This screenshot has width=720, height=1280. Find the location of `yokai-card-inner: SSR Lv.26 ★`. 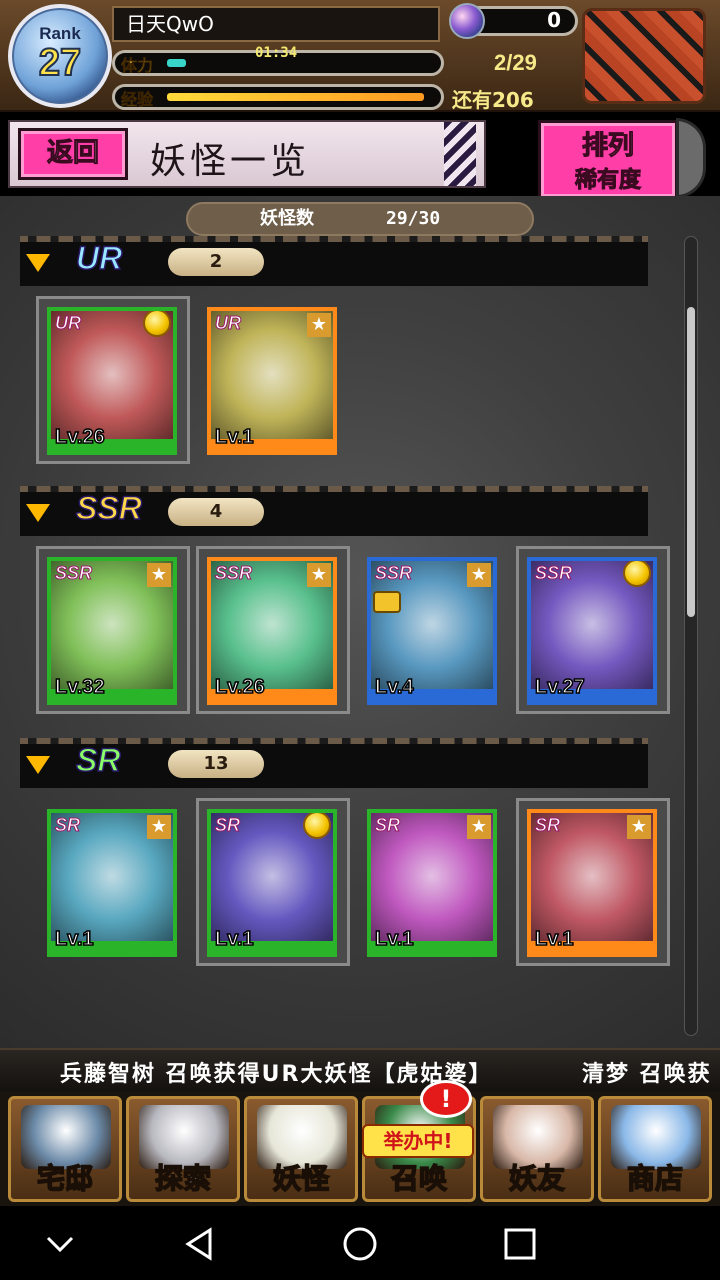

yokai-card-inner: SSR Lv.26 ★ is located at coordinates (272, 631).